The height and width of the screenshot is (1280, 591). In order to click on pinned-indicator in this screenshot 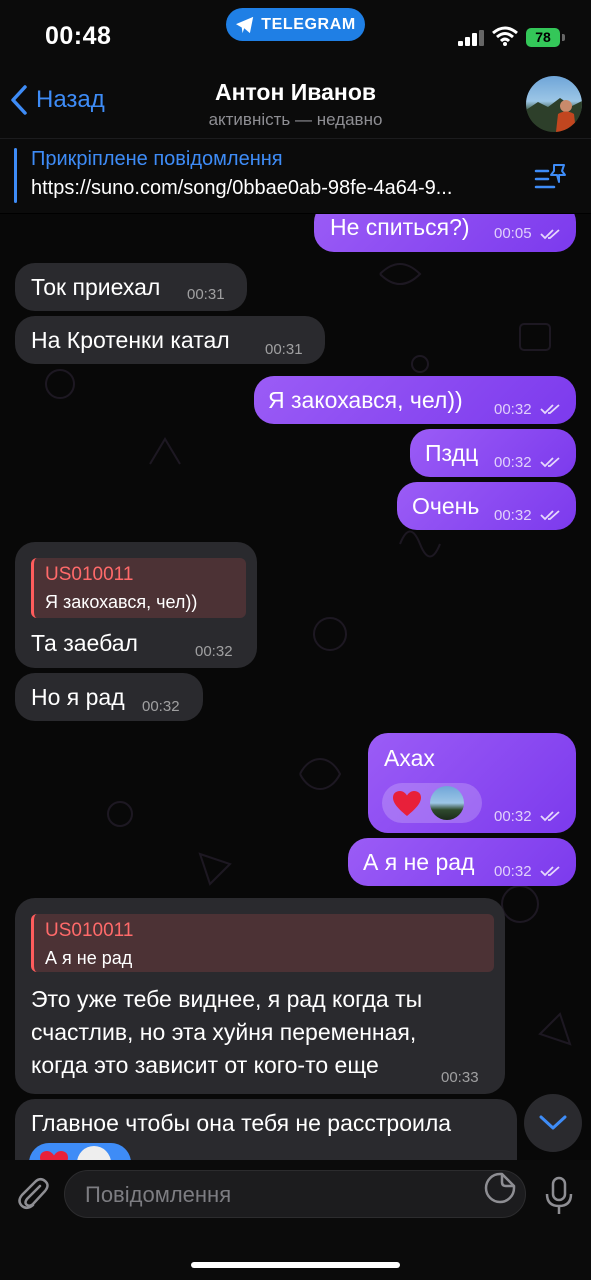, I will do `click(15, 175)`.